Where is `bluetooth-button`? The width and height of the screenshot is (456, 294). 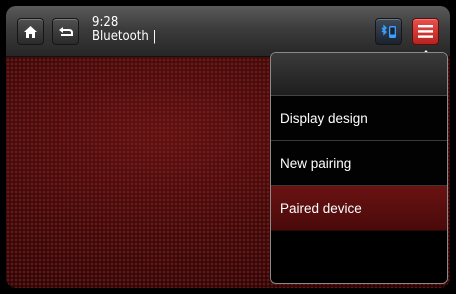 bluetooth-button is located at coordinates (388, 31).